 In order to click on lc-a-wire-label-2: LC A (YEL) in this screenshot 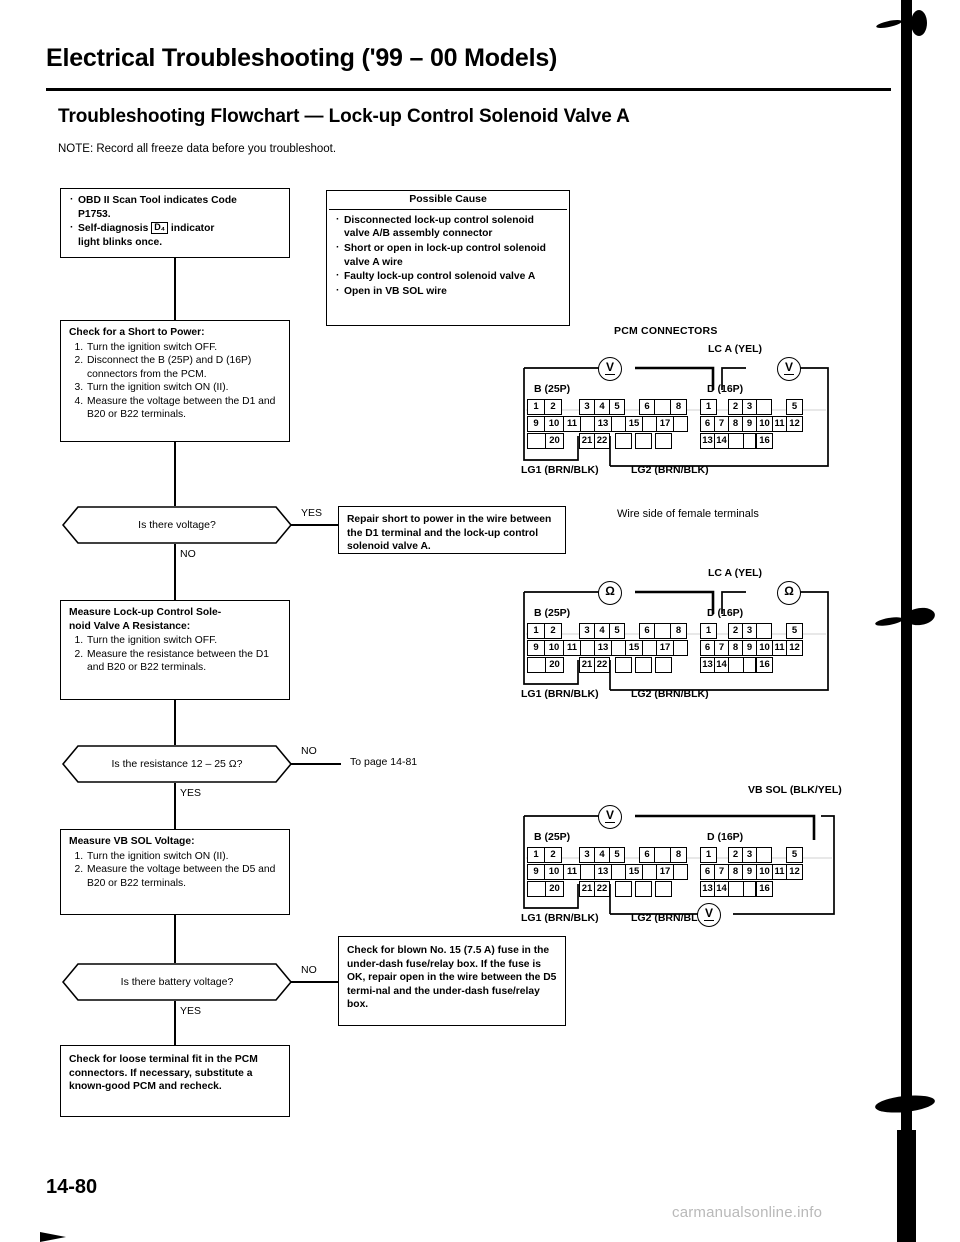, I will do `click(735, 573)`.